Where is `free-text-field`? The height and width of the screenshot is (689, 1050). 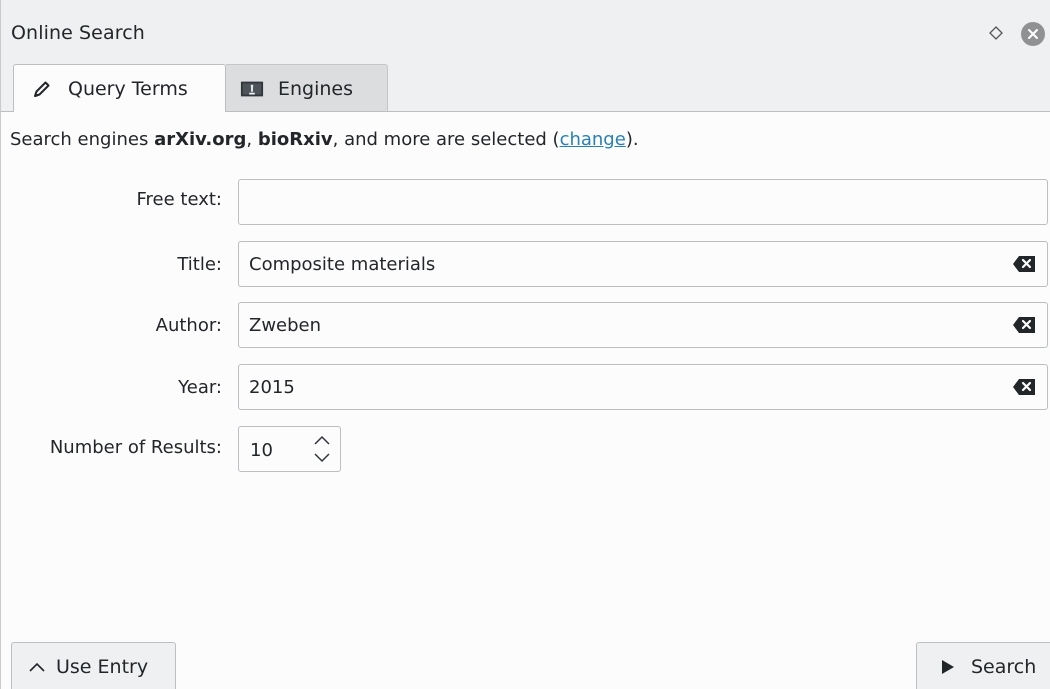 free-text-field is located at coordinates (643, 202).